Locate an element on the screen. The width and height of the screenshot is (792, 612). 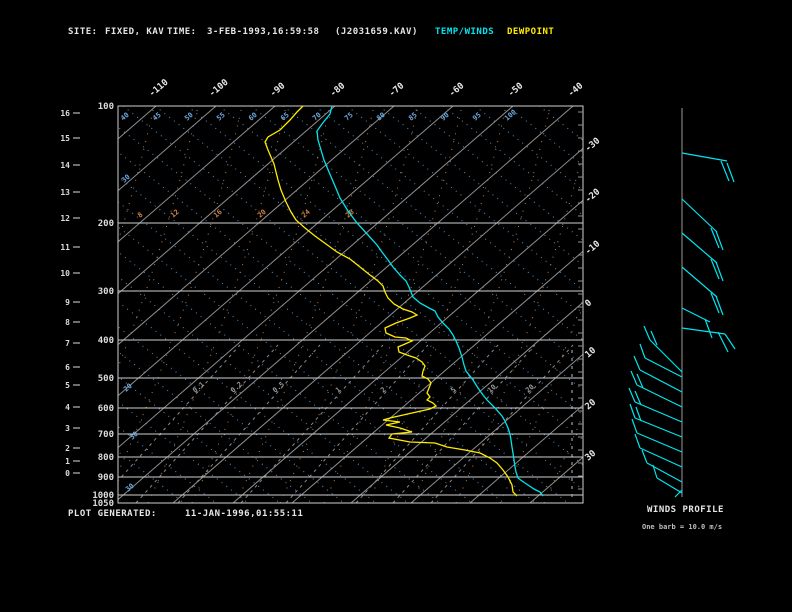
svg-text: -80 is located at coordinates (338, 90).